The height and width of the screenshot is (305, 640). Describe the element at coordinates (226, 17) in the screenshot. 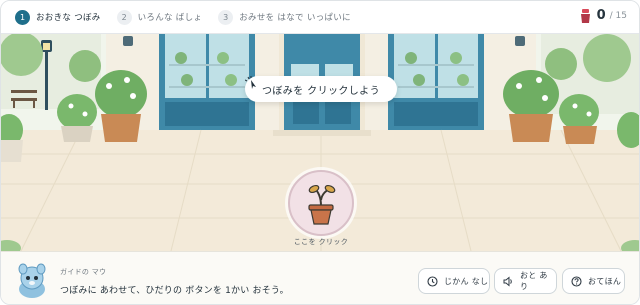

I see `step-number: 3` at that location.